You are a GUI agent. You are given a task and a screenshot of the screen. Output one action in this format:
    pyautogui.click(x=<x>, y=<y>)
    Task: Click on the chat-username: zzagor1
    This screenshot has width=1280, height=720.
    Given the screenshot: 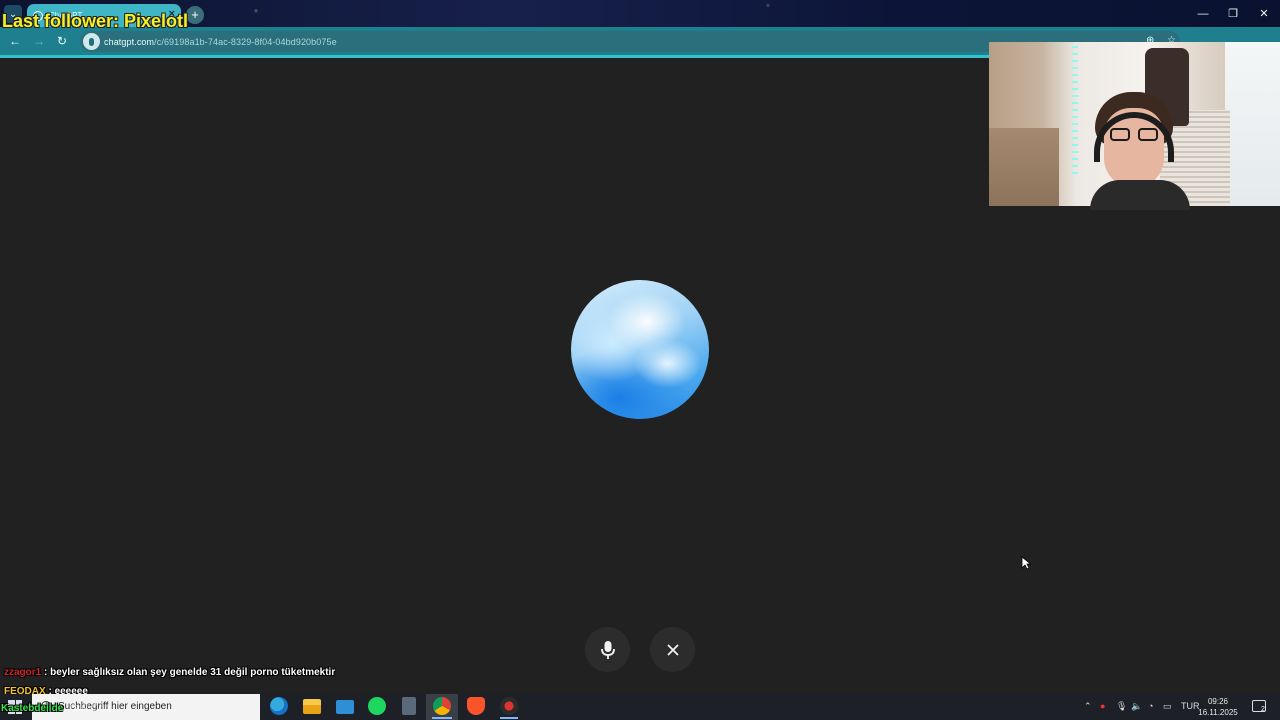 What is the action you would take?
    pyautogui.click(x=23, y=672)
    